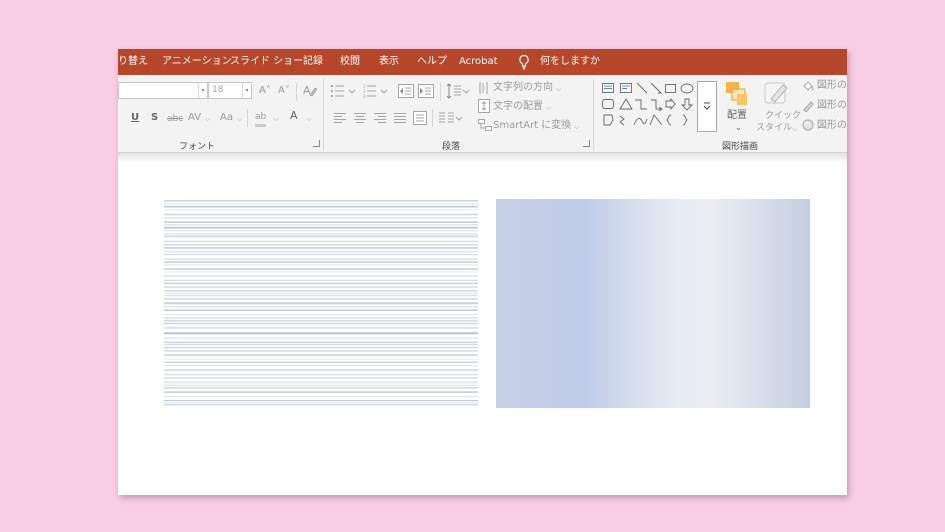 The width and height of the screenshot is (945, 532). I want to click on quick-styles-icon, so click(777, 94).